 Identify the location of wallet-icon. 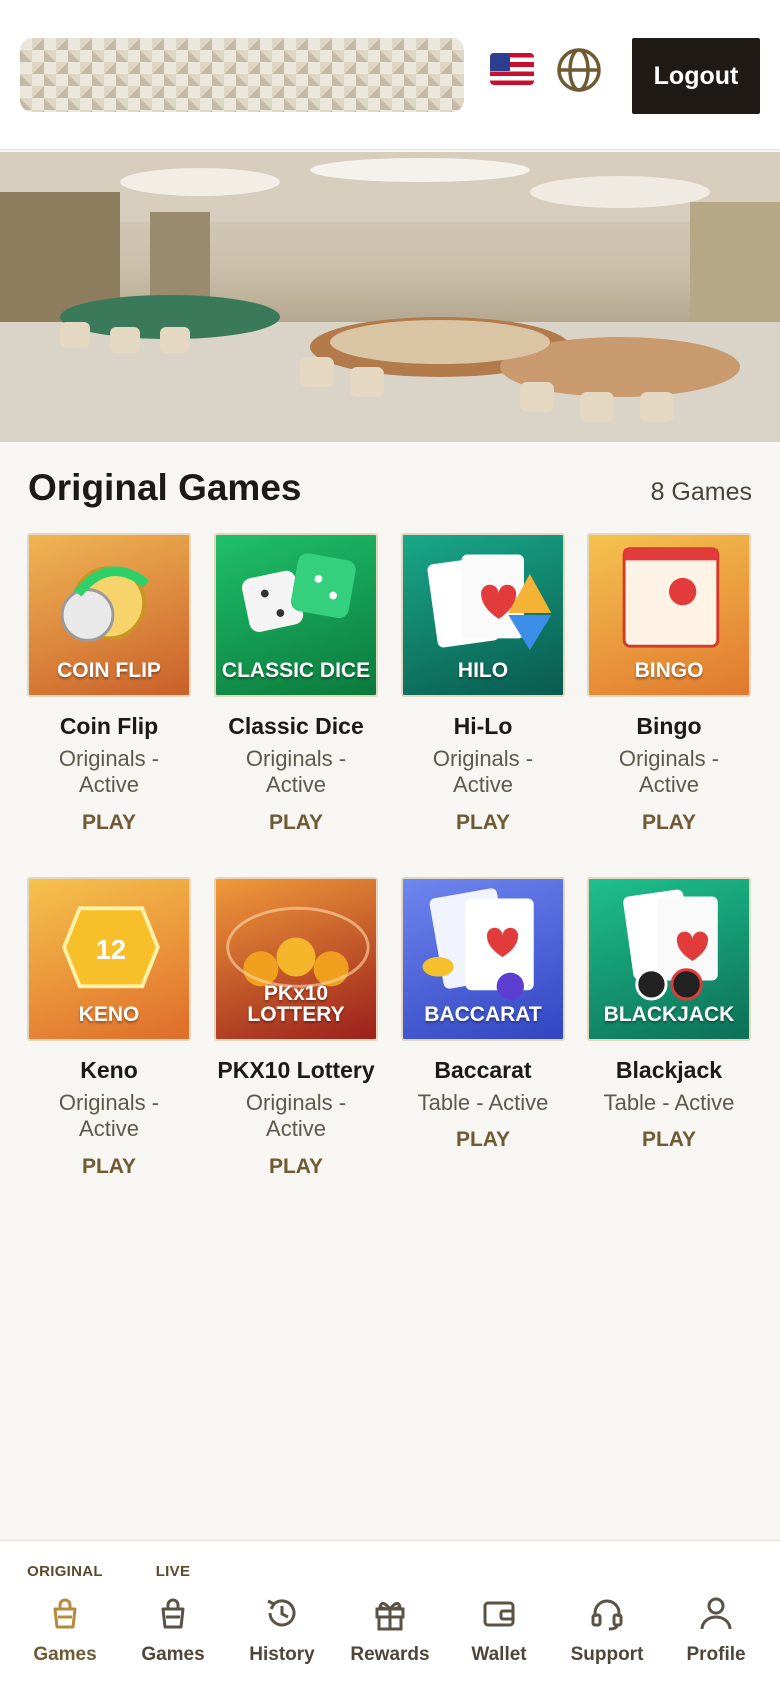
(499, 1614).